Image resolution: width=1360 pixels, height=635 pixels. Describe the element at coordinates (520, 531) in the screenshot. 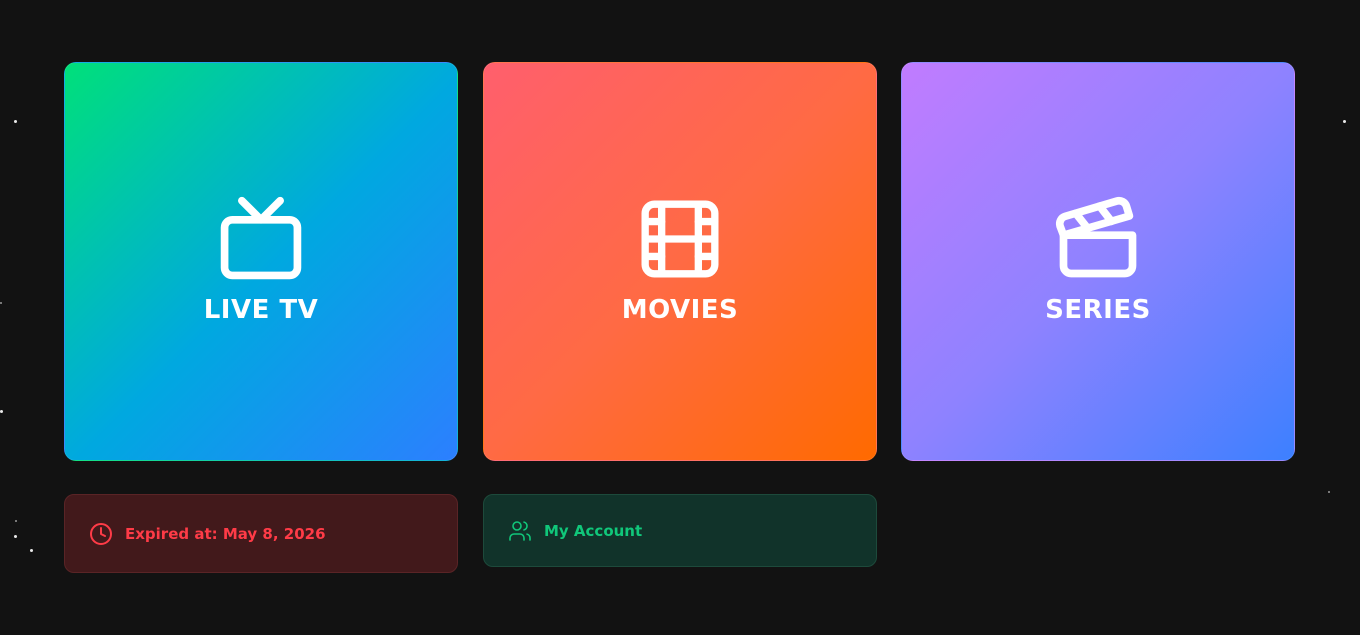

I see `users-icon` at that location.